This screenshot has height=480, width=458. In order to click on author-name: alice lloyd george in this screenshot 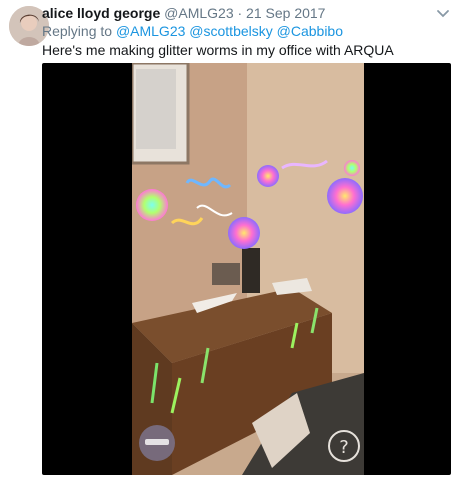, I will do `click(101, 13)`.